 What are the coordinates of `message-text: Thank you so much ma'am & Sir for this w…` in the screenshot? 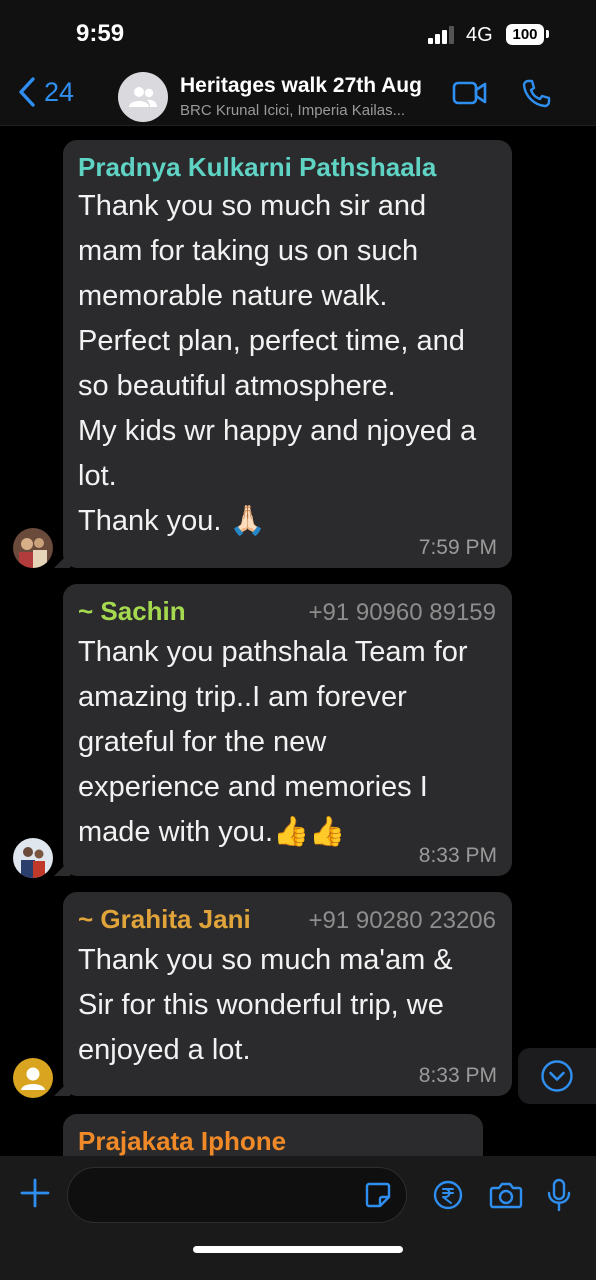 It's located at (265, 1005).